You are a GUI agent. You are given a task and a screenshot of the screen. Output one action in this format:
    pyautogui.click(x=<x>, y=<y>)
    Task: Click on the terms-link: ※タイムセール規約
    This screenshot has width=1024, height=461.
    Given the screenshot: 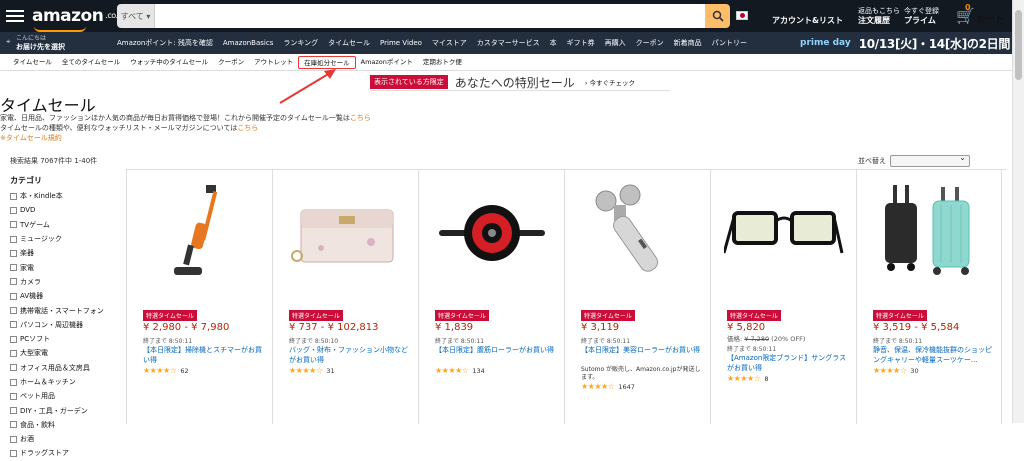 What is the action you would take?
    pyautogui.click(x=185, y=138)
    